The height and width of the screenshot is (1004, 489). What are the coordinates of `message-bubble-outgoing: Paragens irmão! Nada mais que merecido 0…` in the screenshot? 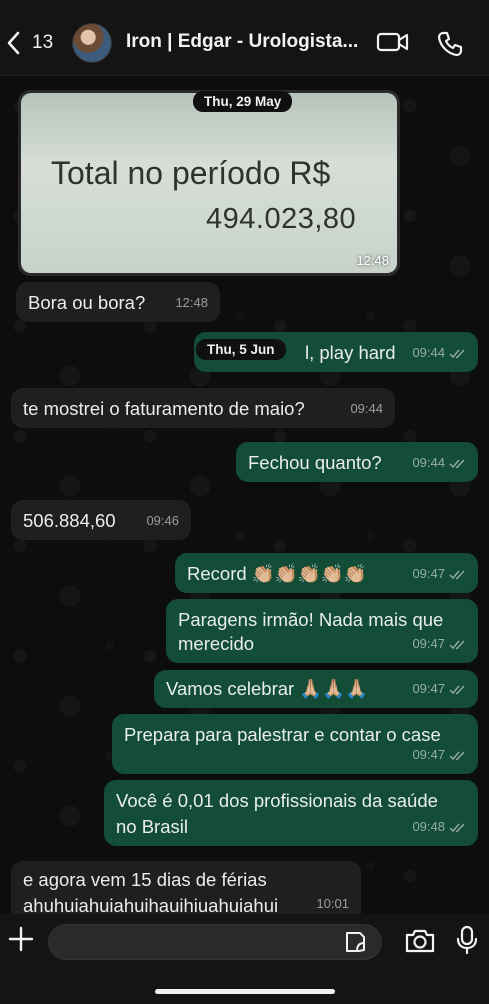 It's located at (322, 631).